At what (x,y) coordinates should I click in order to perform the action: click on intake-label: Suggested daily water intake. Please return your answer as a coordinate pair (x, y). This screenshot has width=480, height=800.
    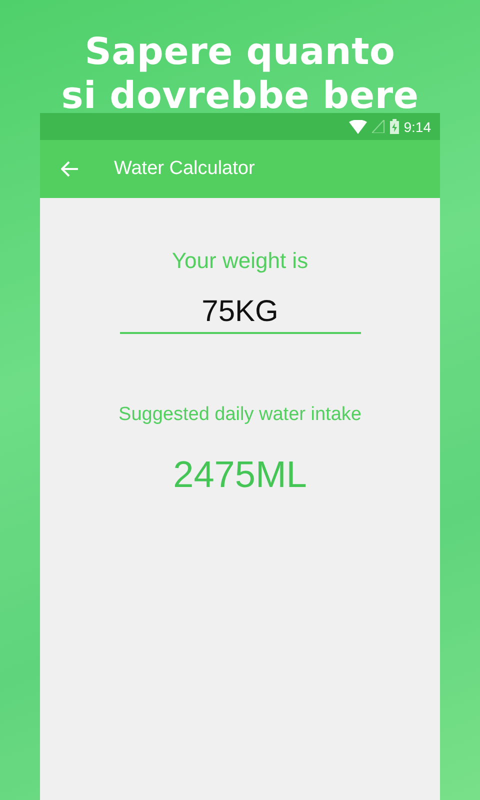
    Looking at the image, I should click on (240, 415).